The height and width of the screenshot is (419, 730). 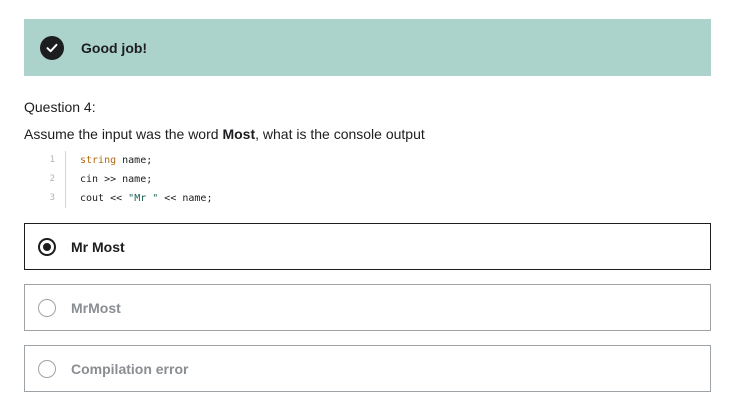 What do you see at coordinates (123, 134) in the screenshot?
I see `prompt-text-before: Assume the input was the word` at bounding box center [123, 134].